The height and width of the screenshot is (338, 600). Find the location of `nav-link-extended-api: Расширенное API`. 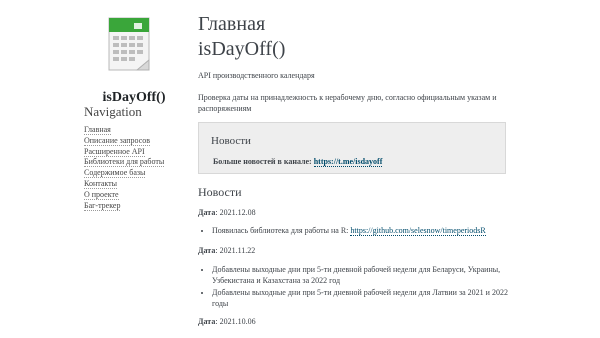

nav-link-extended-api: Расширенное API is located at coordinates (114, 151).